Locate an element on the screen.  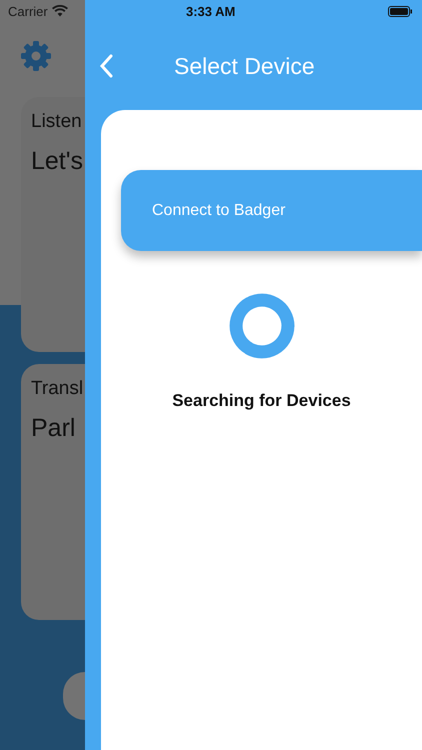
status-message: Searching for Devices is located at coordinates (261, 401).